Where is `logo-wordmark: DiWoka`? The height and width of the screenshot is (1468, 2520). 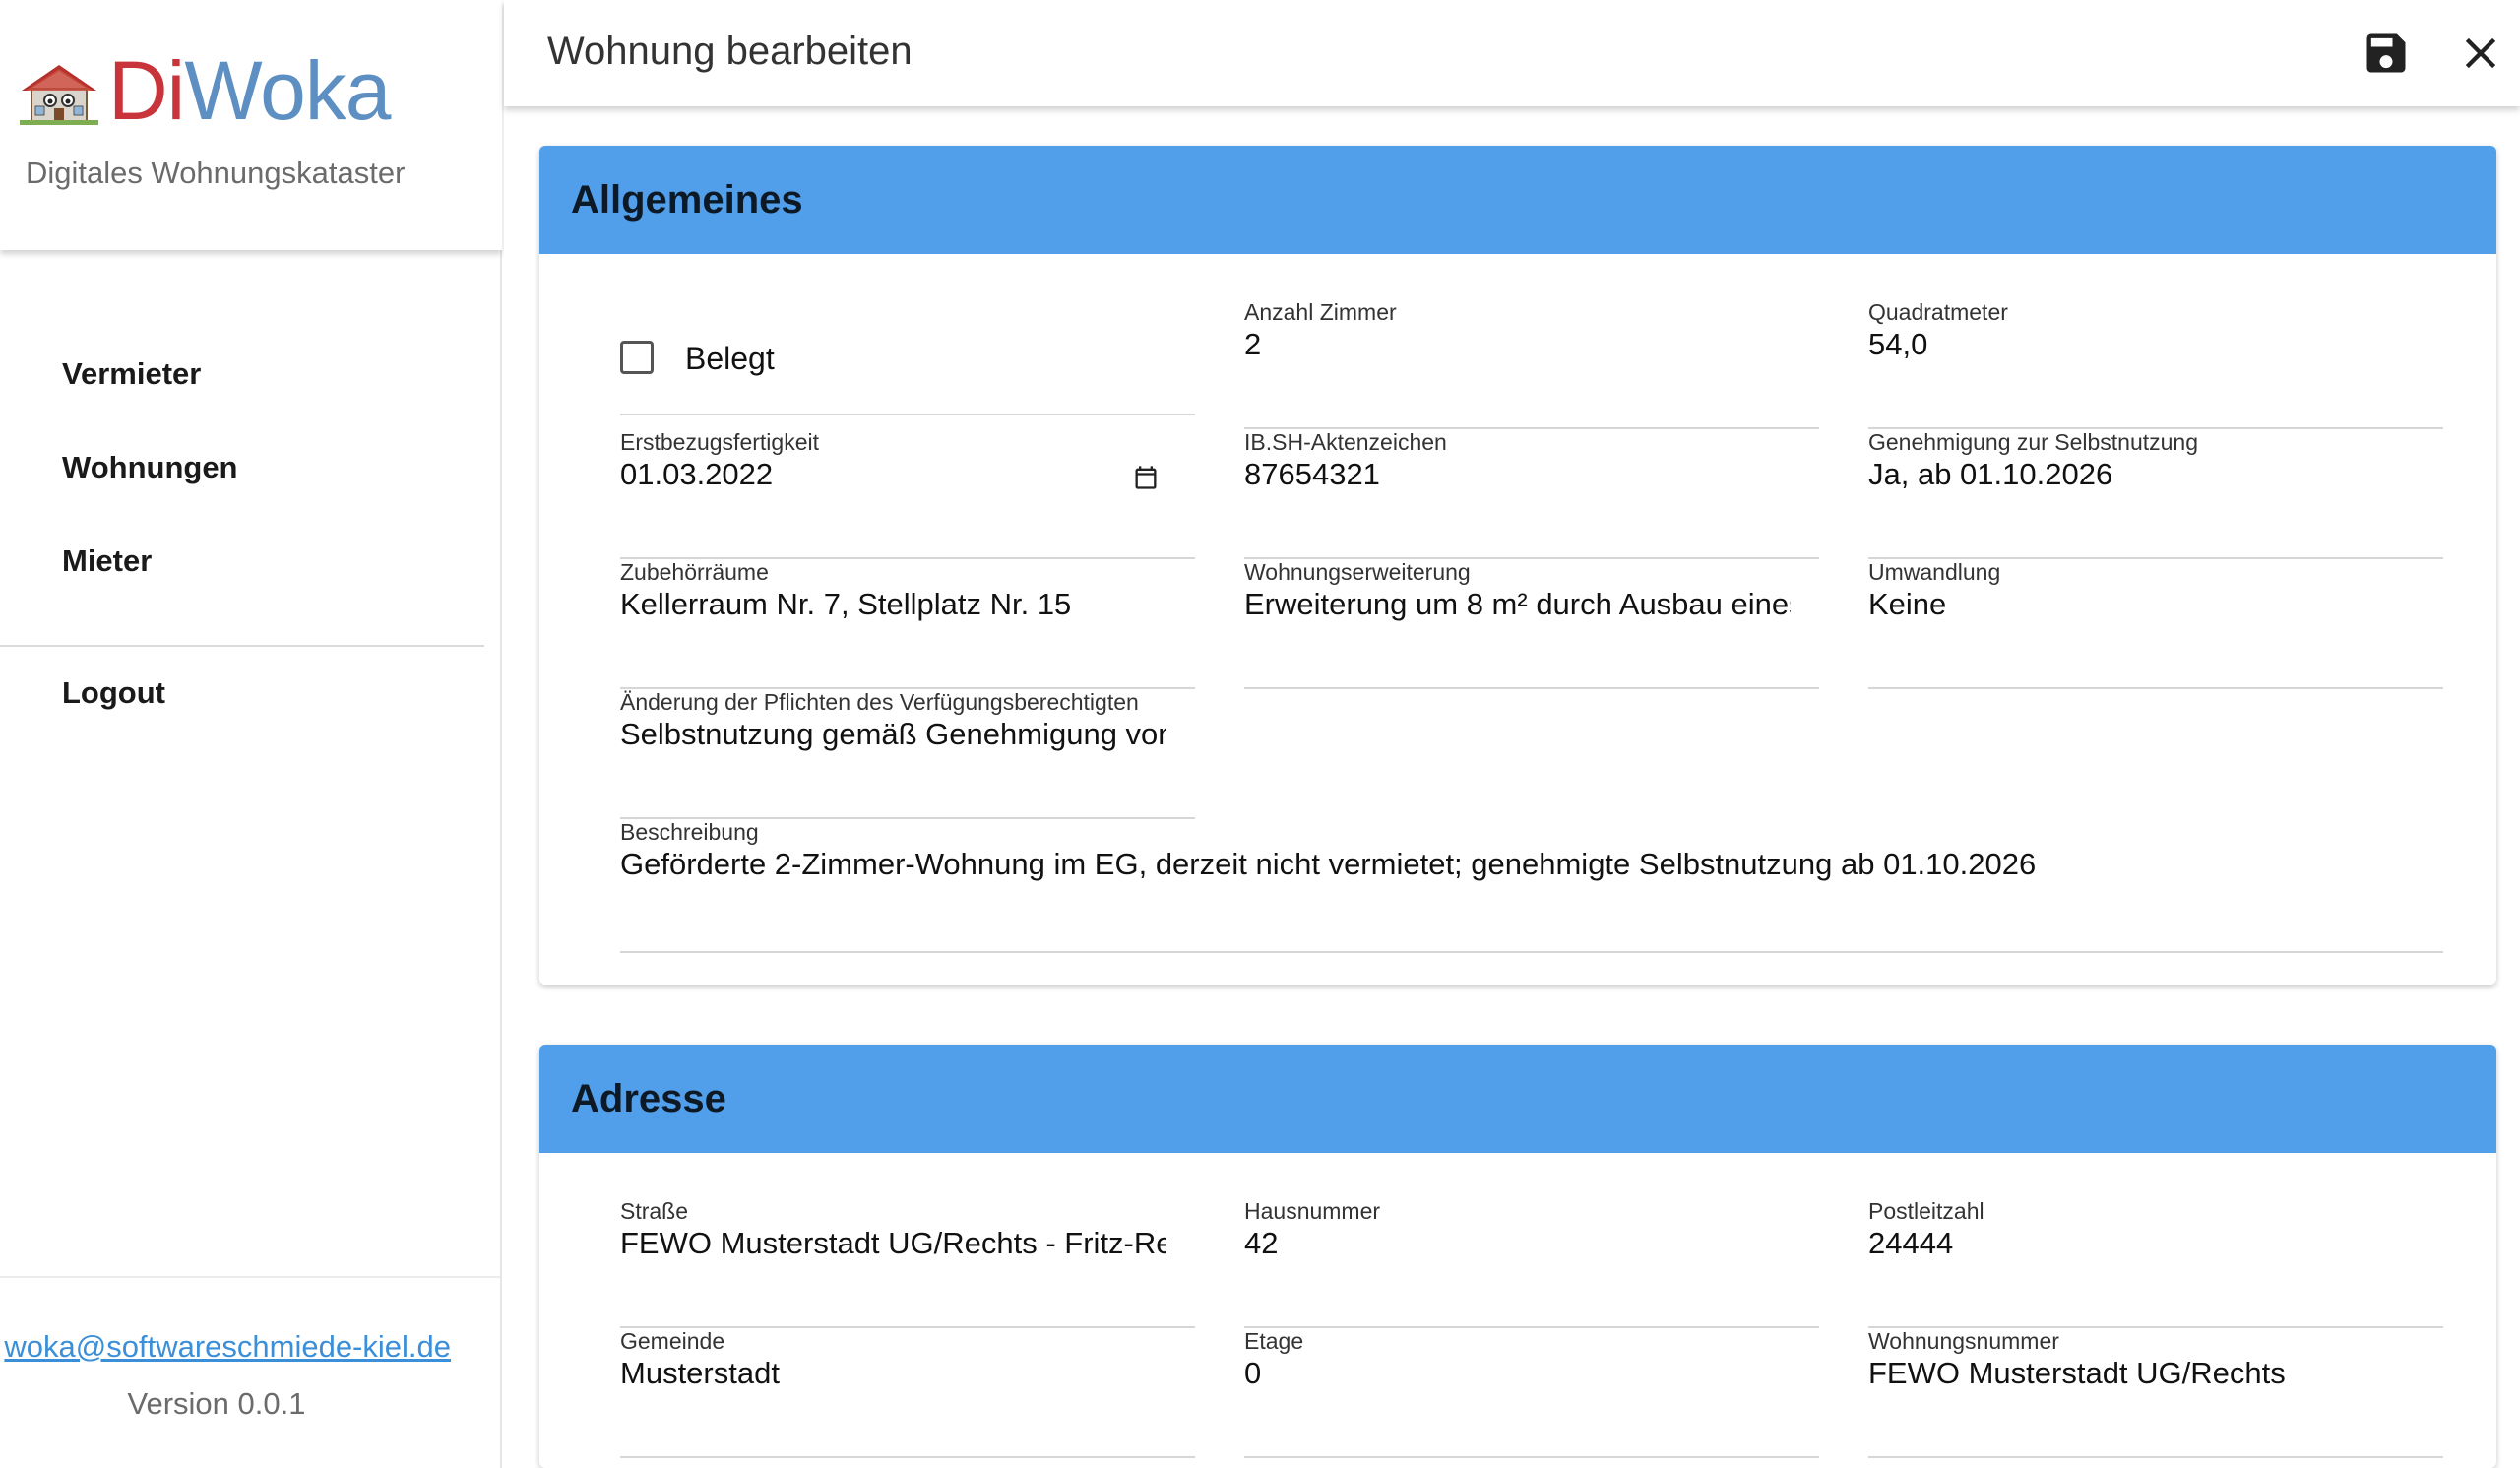
logo-wordmark: DiWoka is located at coordinates (250, 91).